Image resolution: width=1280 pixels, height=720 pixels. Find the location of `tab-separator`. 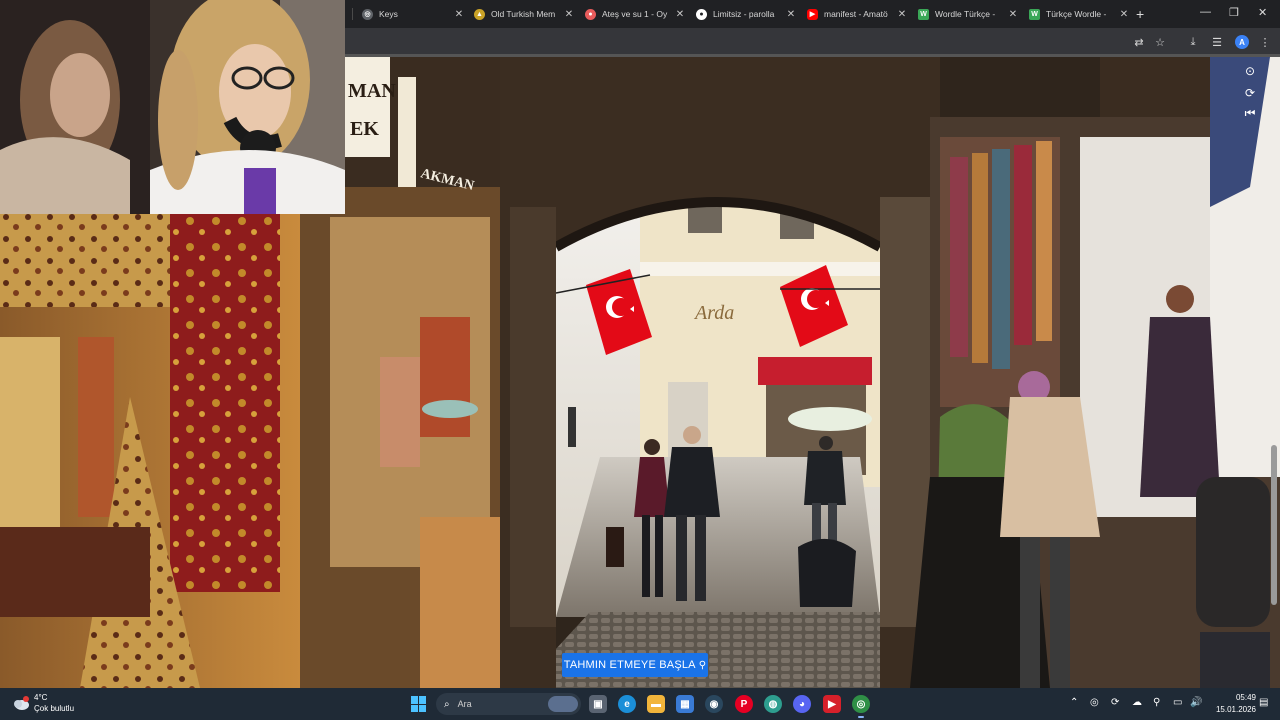

tab-separator is located at coordinates (352, 14).